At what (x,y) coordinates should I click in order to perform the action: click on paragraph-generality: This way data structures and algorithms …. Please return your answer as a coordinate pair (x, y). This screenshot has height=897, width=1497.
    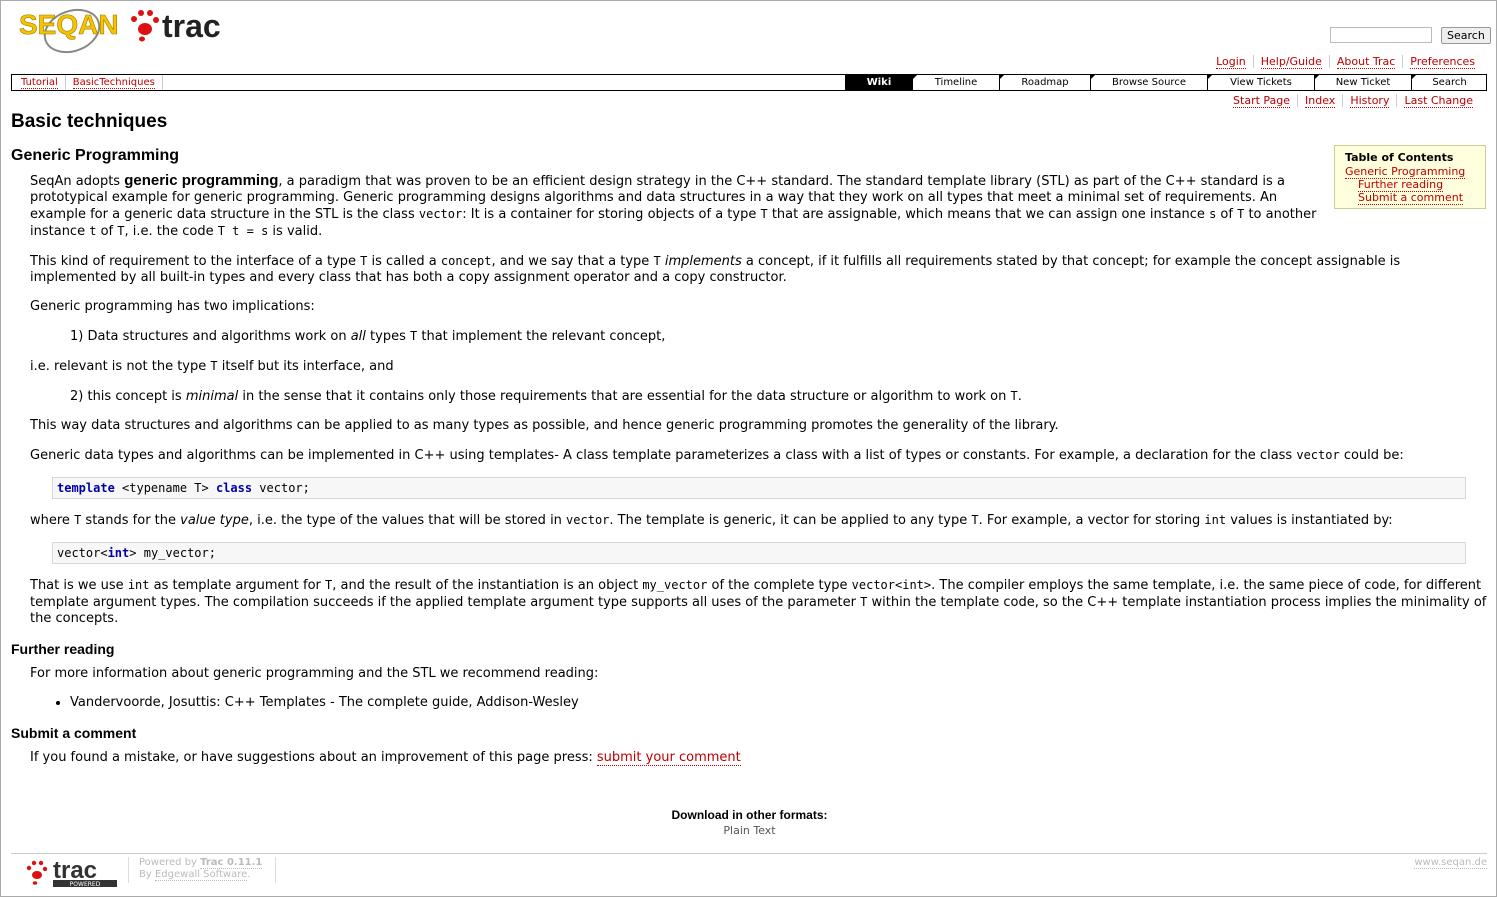
    Looking at the image, I should click on (544, 425).